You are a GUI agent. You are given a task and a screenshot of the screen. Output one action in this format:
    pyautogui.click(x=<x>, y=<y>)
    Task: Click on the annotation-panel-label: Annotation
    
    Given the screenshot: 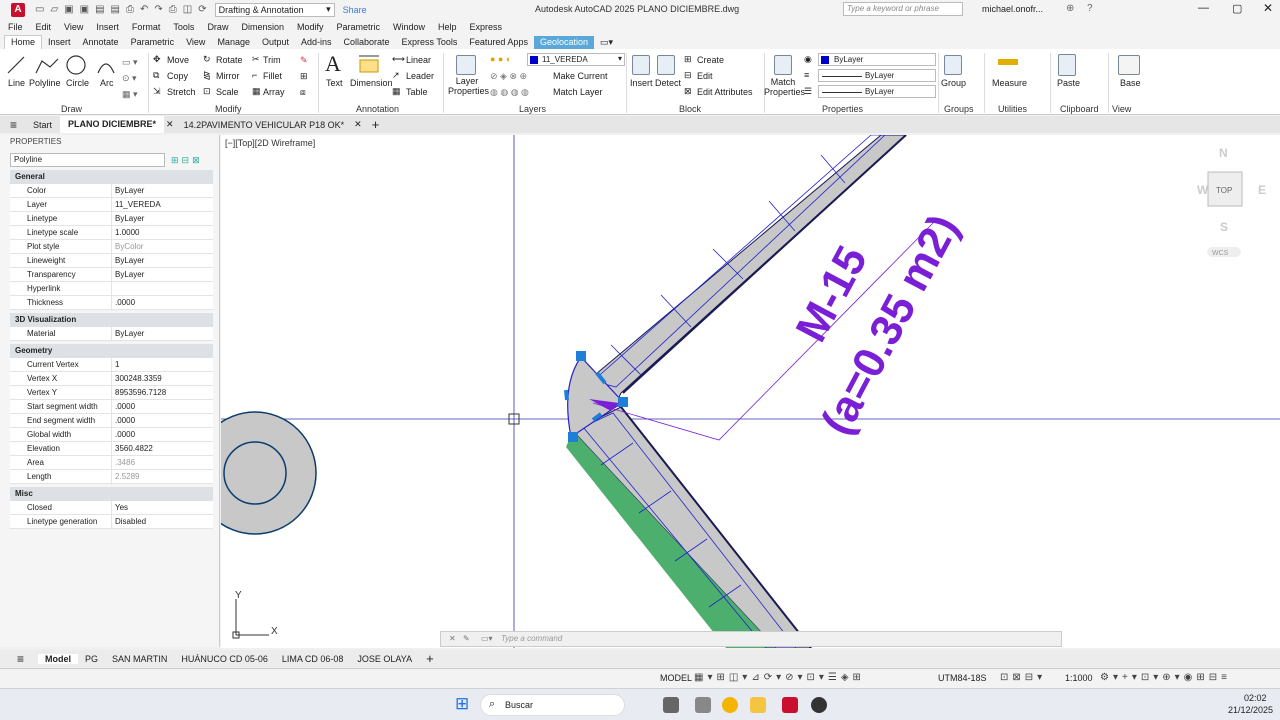 What is the action you would take?
    pyautogui.click(x=377, y=109)
    